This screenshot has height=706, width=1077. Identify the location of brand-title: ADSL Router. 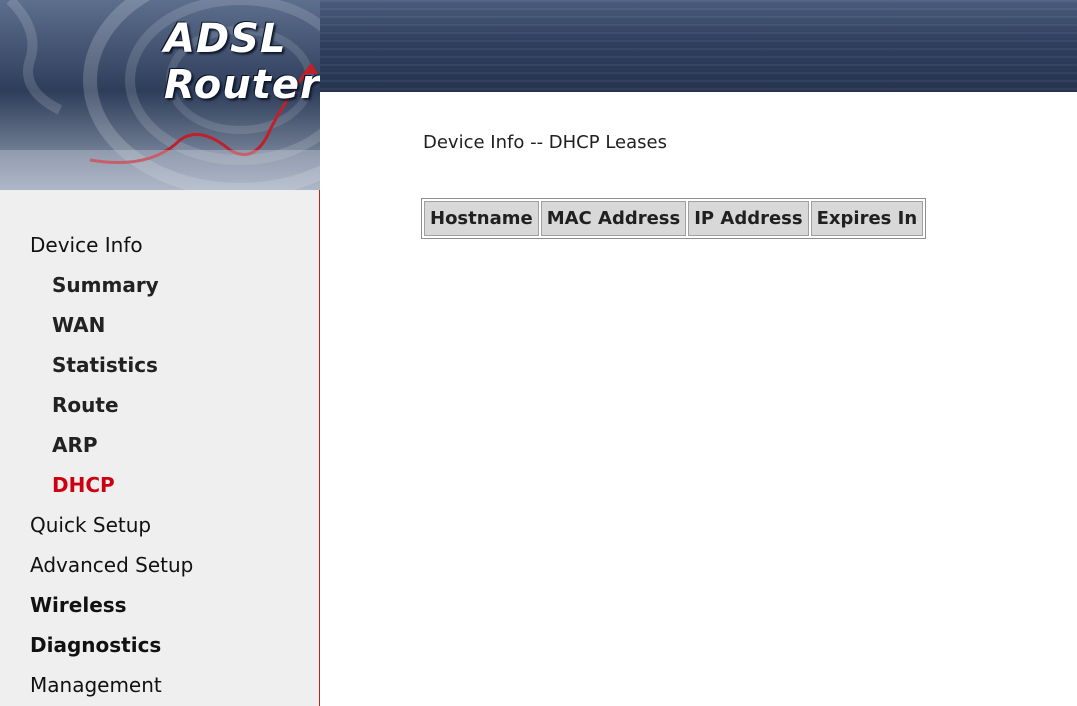
(242, 62).